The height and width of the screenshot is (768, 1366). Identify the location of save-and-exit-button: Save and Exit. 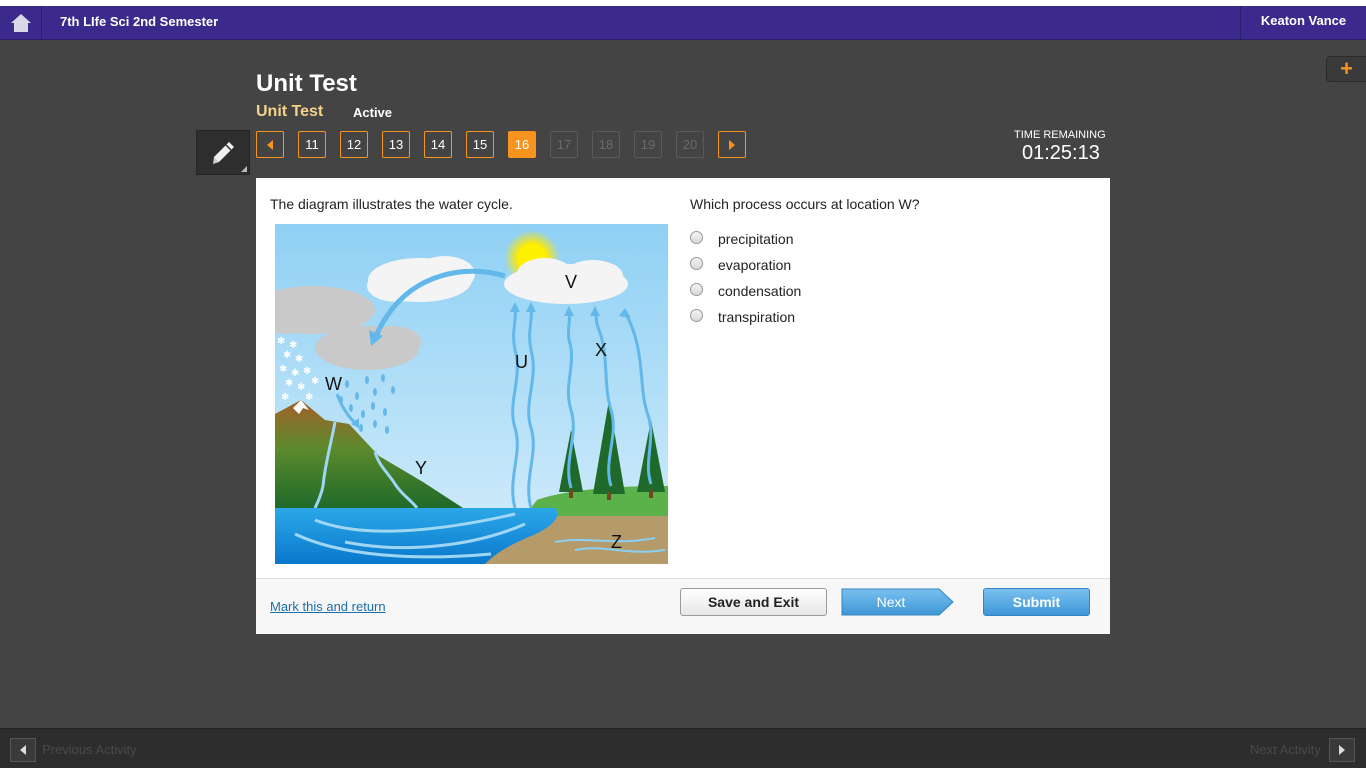
(753, 602).